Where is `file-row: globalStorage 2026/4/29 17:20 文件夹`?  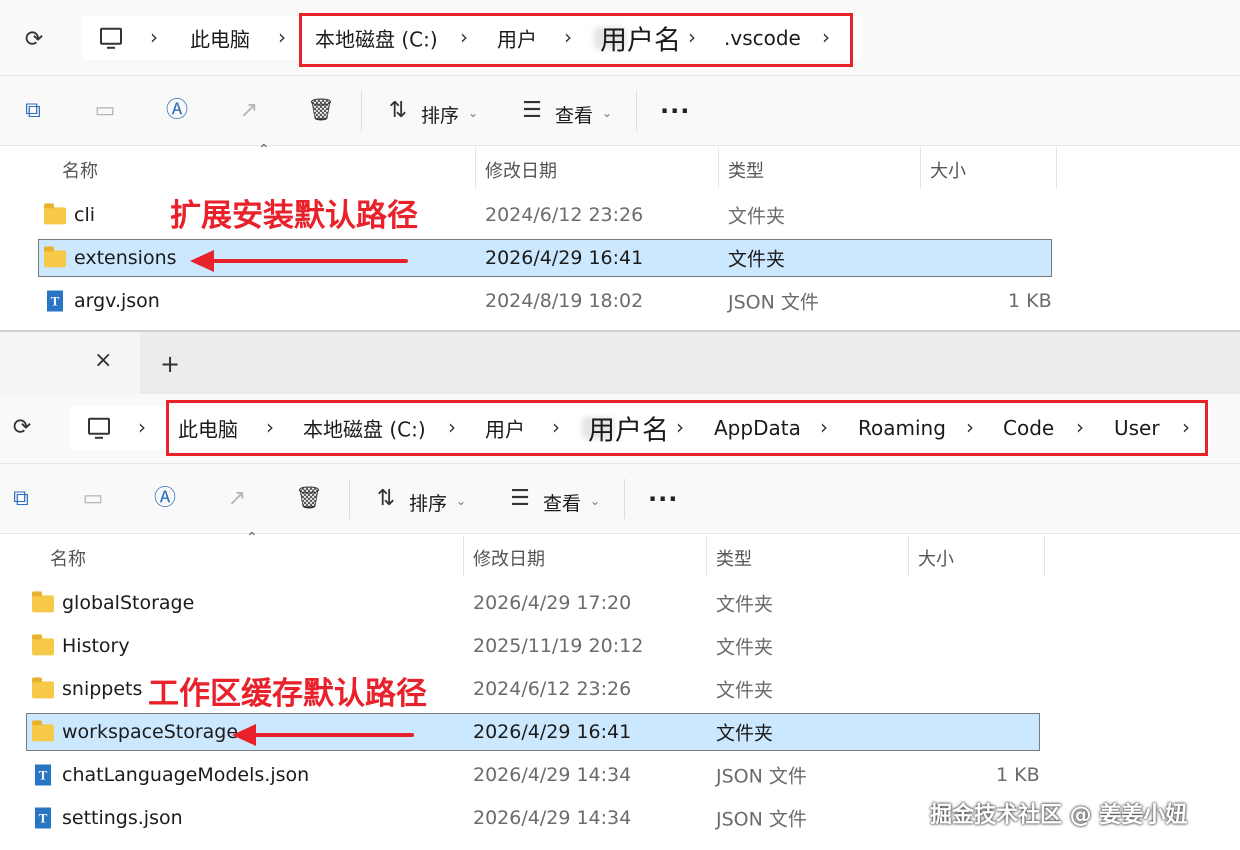
file-row: globalStorage 2026/4/29 17:20 文件夹 is located at coordinates (533, 603).